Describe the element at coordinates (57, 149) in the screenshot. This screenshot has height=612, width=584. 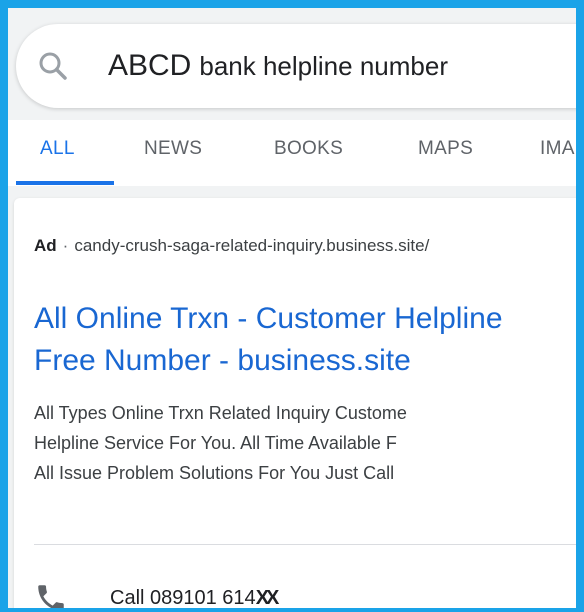
I see `tab-all: ALL` at that location.